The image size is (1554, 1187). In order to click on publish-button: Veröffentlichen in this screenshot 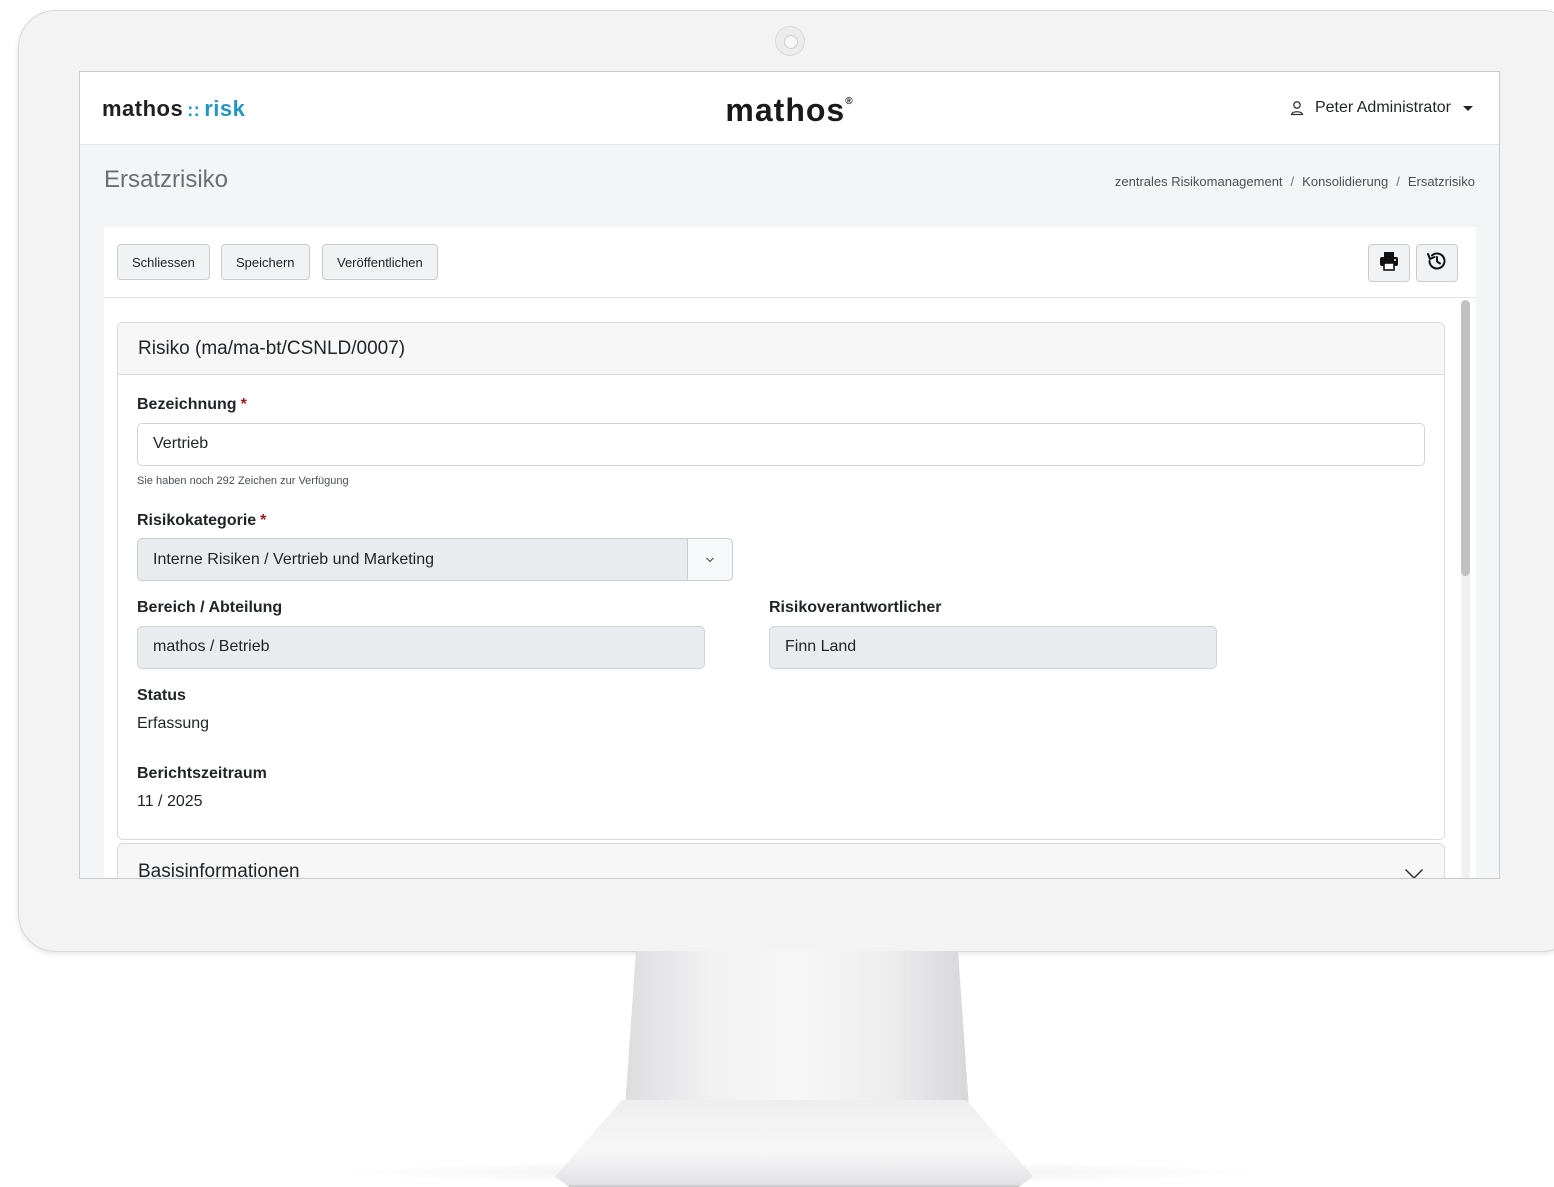, I will do `click(380, 262)`.